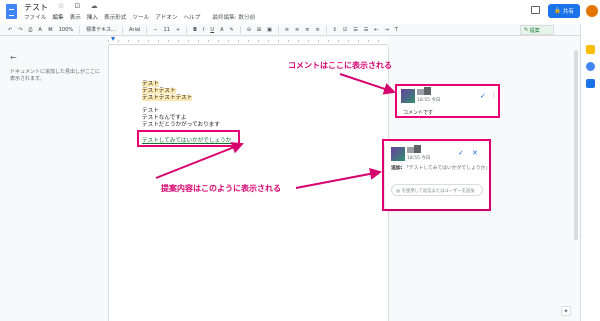 The image size is (600, 321). What do you see at coordinates (10, 30) in the screenshot?
I see `undo-icon: ↶` at bounding box center [10, 30].